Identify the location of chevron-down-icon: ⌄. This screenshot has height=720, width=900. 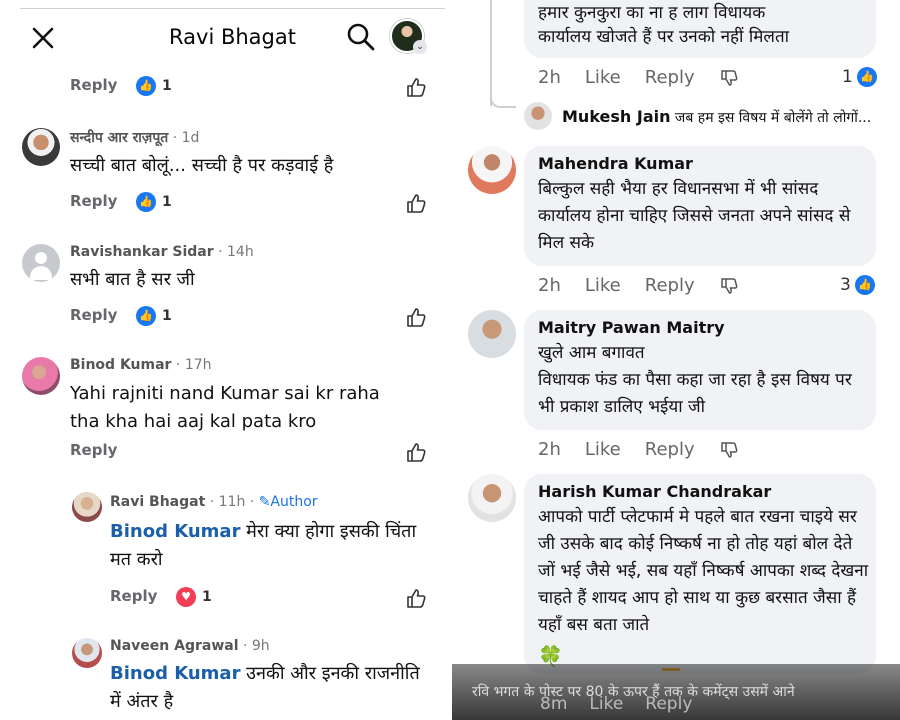
(420, 47).